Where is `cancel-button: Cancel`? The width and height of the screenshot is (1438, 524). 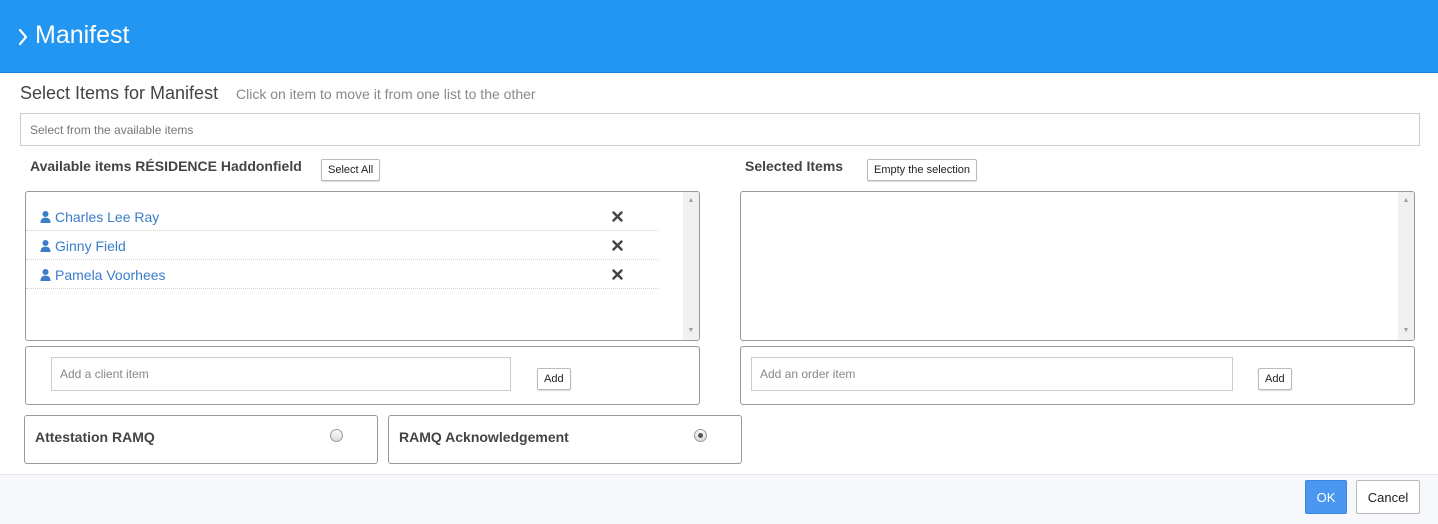
cancel-button: Cancel is located at coordinates (1388, 497).